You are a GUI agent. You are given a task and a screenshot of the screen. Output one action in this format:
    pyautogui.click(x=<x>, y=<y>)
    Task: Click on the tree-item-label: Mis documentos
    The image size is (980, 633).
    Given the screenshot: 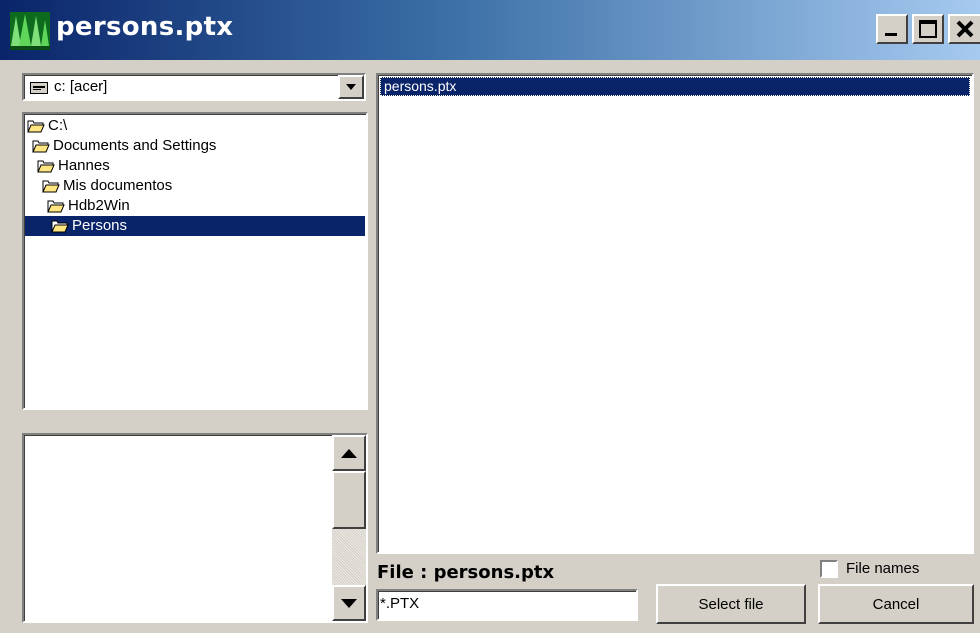 What is the action you would take?
    pyautogui.click(x=118, y=185)
    